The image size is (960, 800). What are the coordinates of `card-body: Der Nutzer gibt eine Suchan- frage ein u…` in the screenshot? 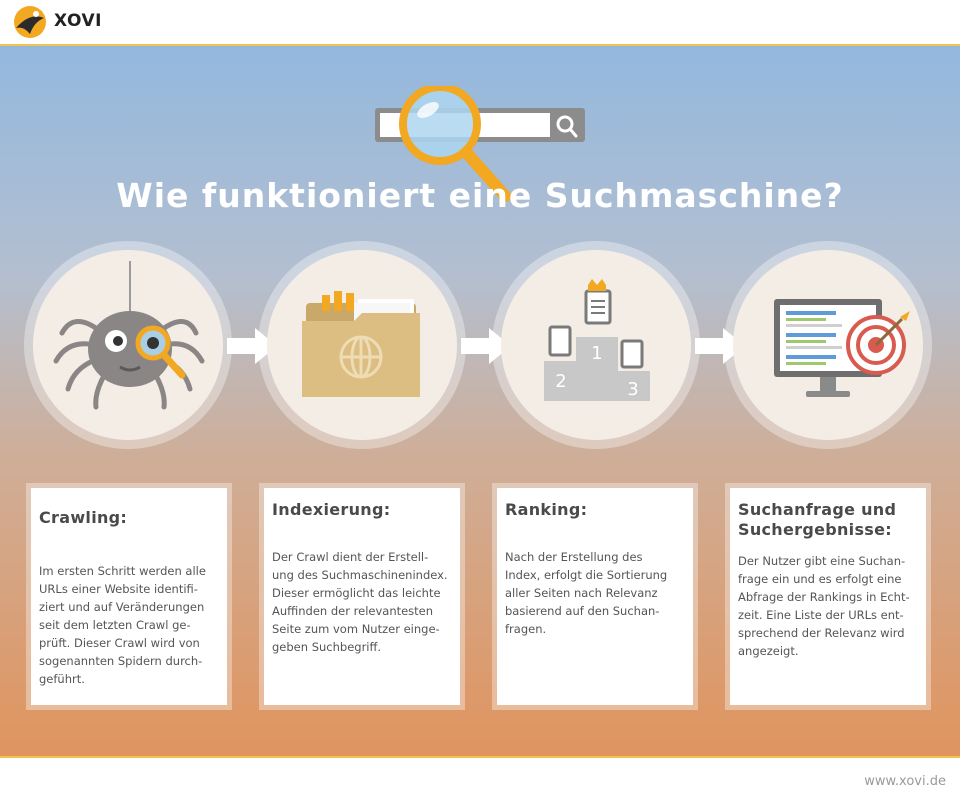 It's located at (824, 606).